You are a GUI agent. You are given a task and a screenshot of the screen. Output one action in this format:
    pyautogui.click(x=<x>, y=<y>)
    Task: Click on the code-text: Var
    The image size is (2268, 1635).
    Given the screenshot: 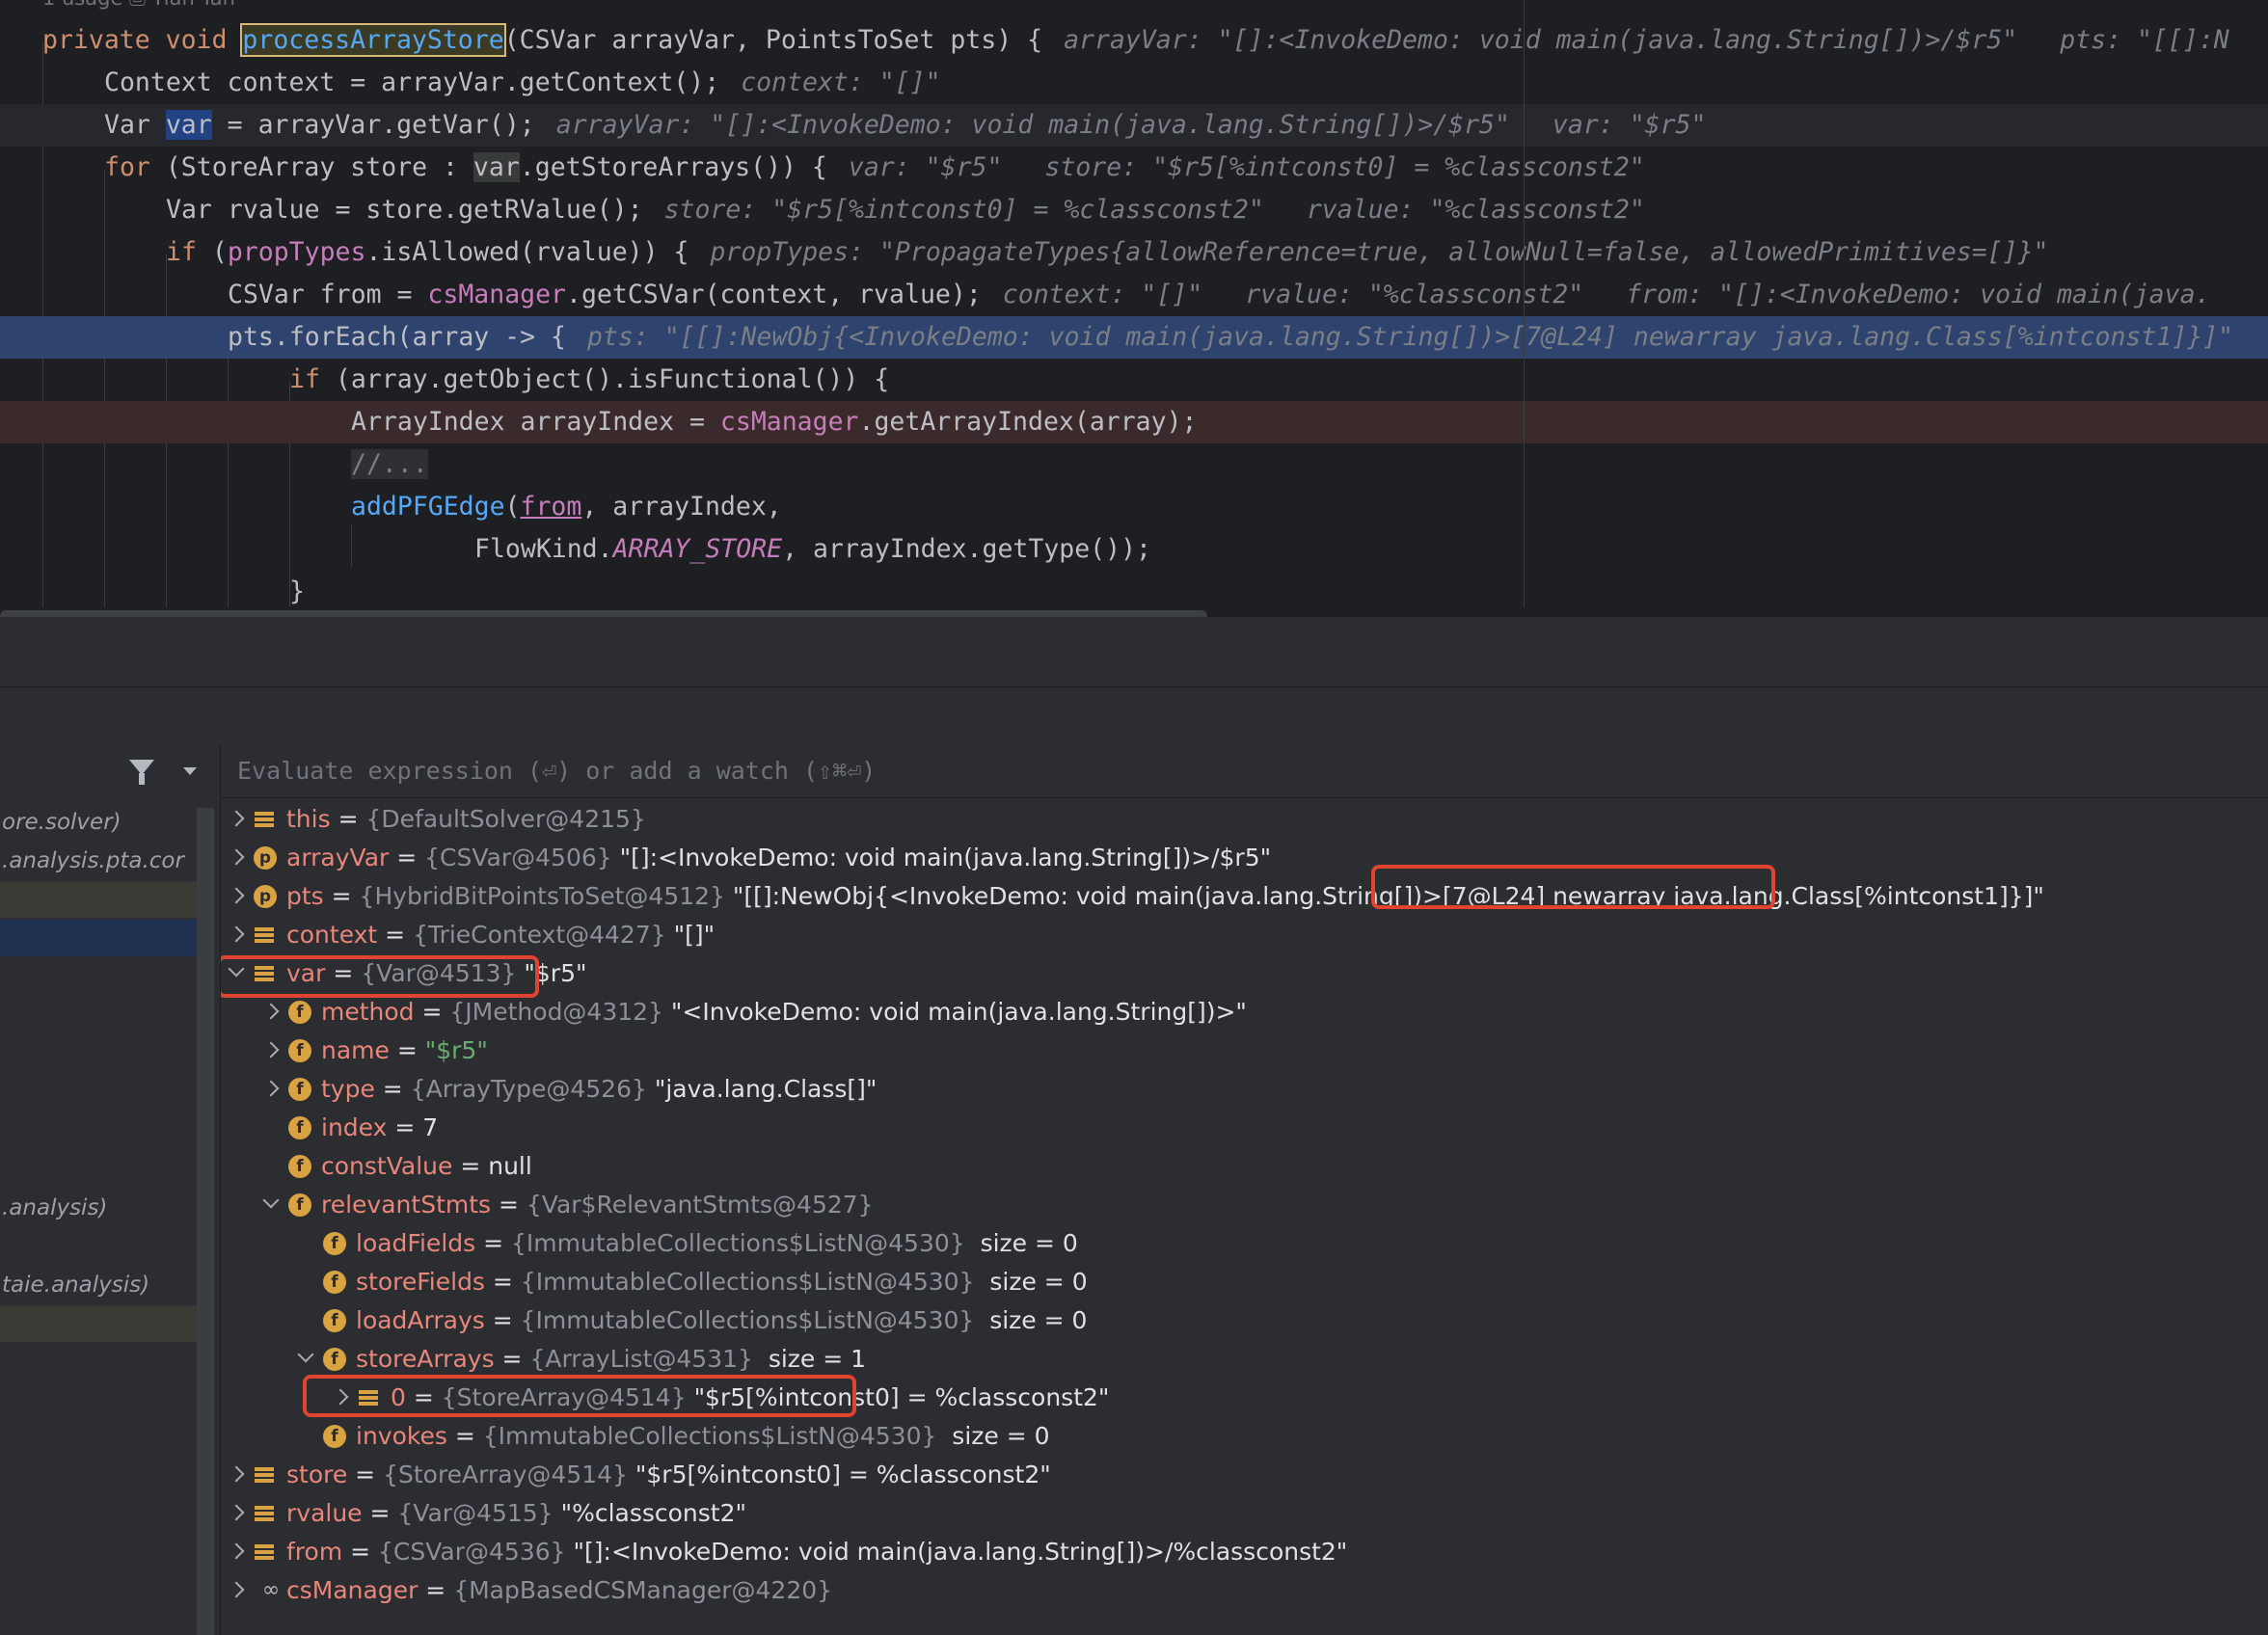 What is the action you would take?
    pyautogui.click(x=135, y=125)
    